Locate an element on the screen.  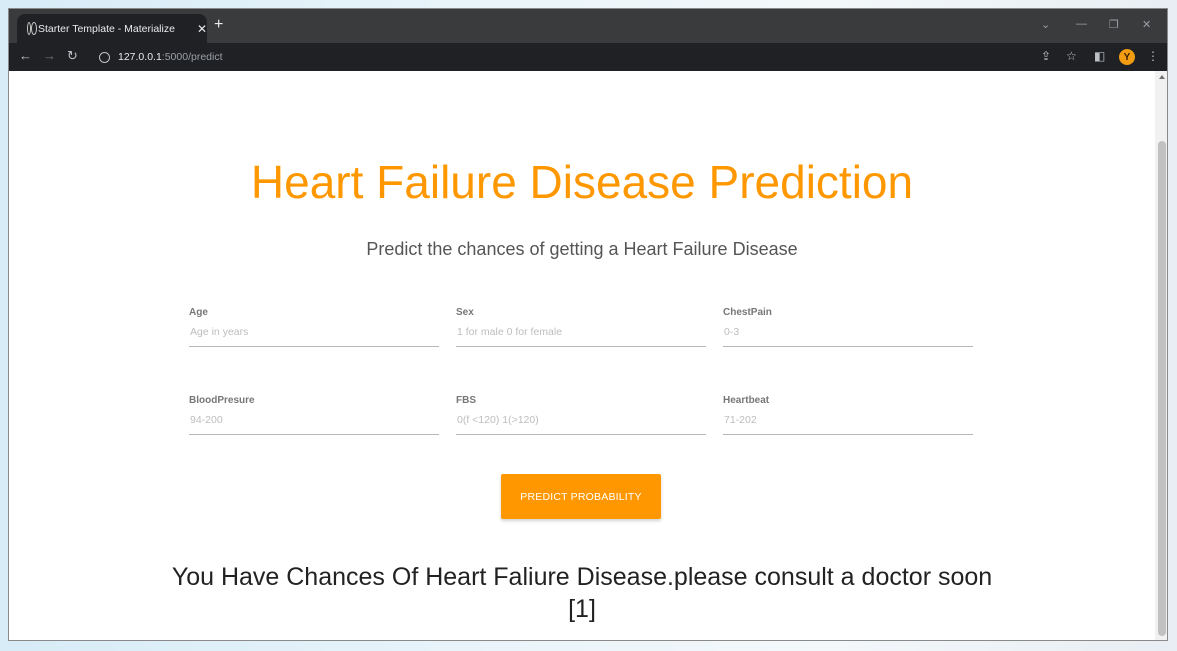
predict-probability-button: PREDICT PROBABILITY is located at coordinates (581, 496).